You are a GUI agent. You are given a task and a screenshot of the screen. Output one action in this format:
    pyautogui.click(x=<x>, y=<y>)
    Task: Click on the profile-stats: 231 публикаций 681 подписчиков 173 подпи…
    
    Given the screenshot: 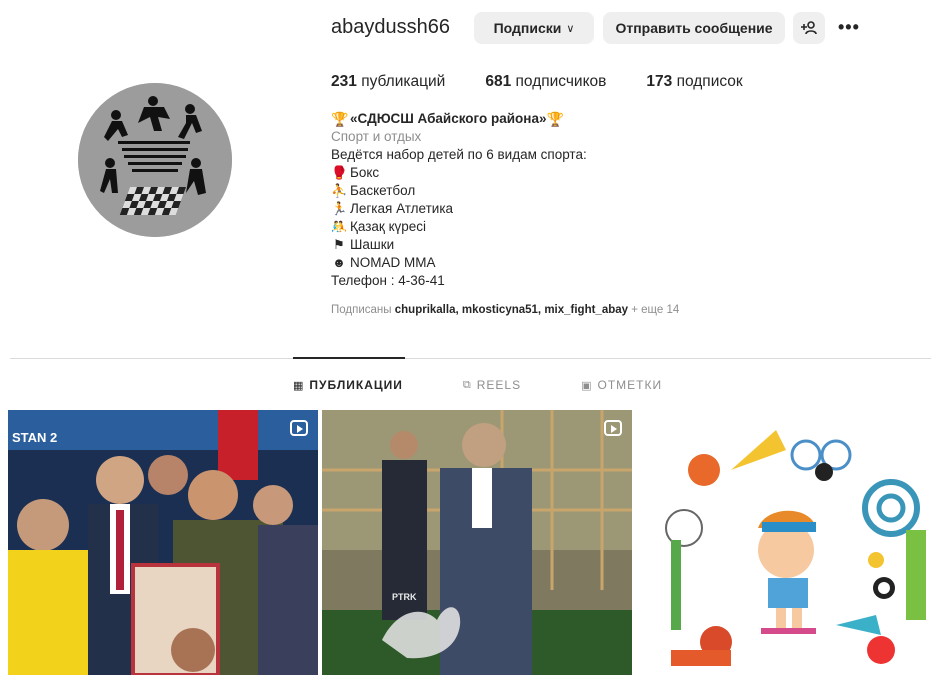 What is the action you would take?
    pyautogui.click(x=557, y=82)
    